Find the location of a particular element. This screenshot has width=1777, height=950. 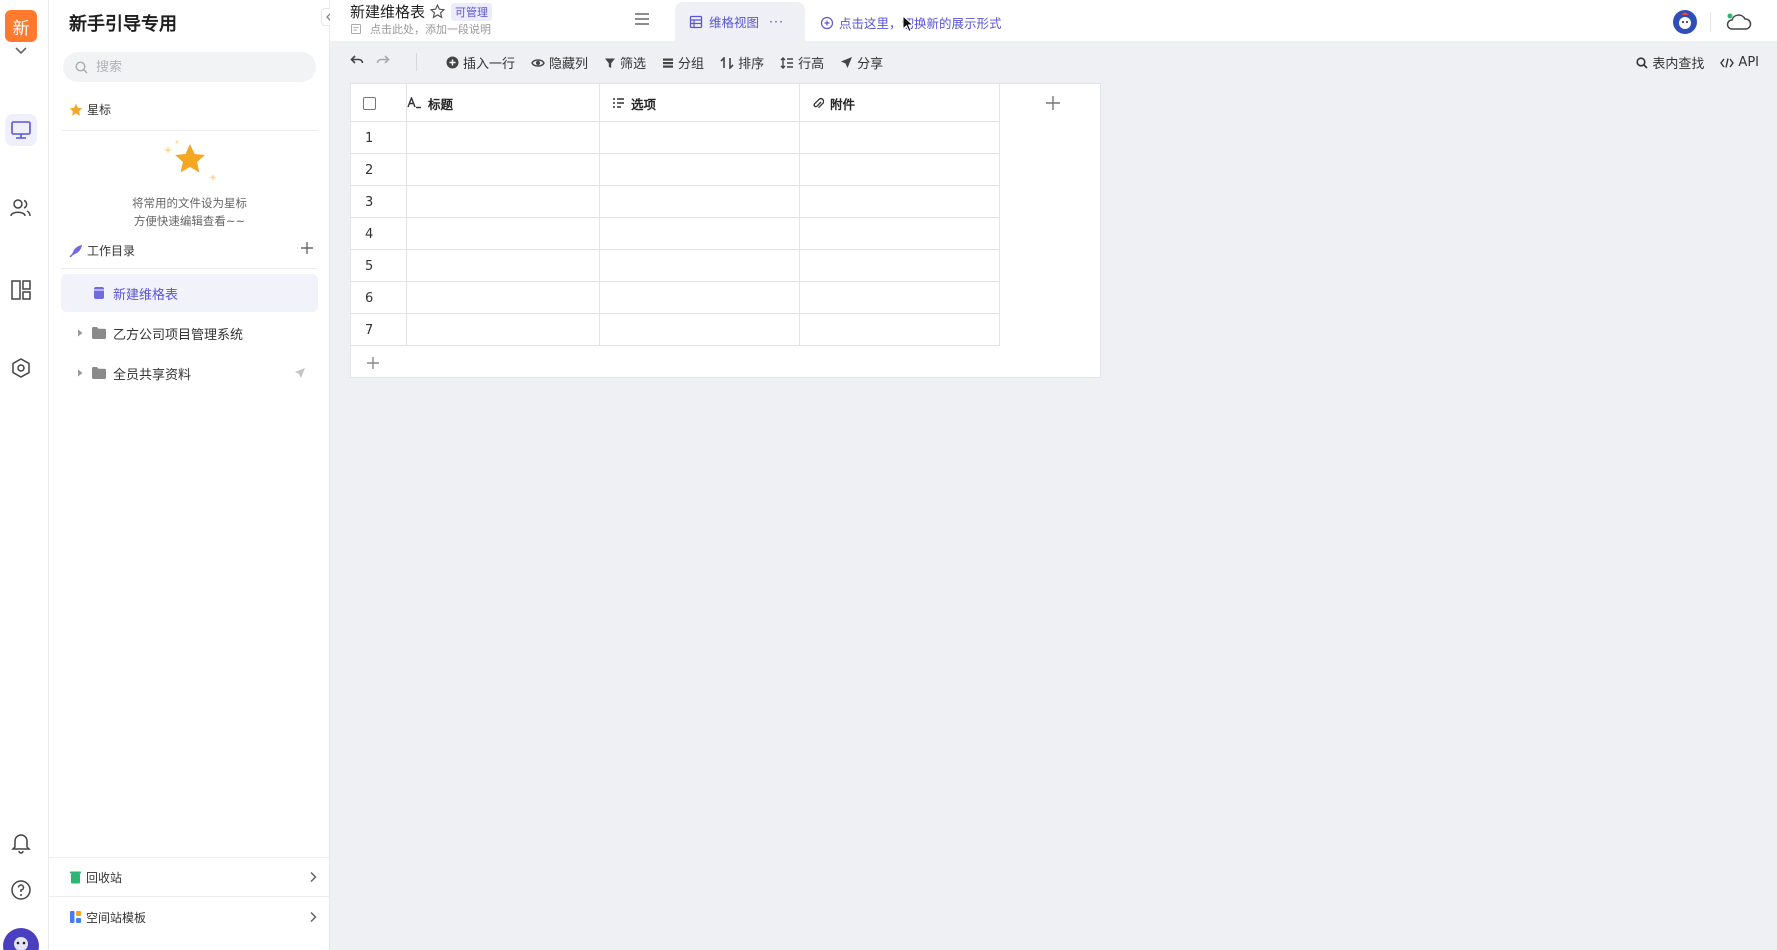

column-header-options: 选项 is located at coordinates (700, 103).